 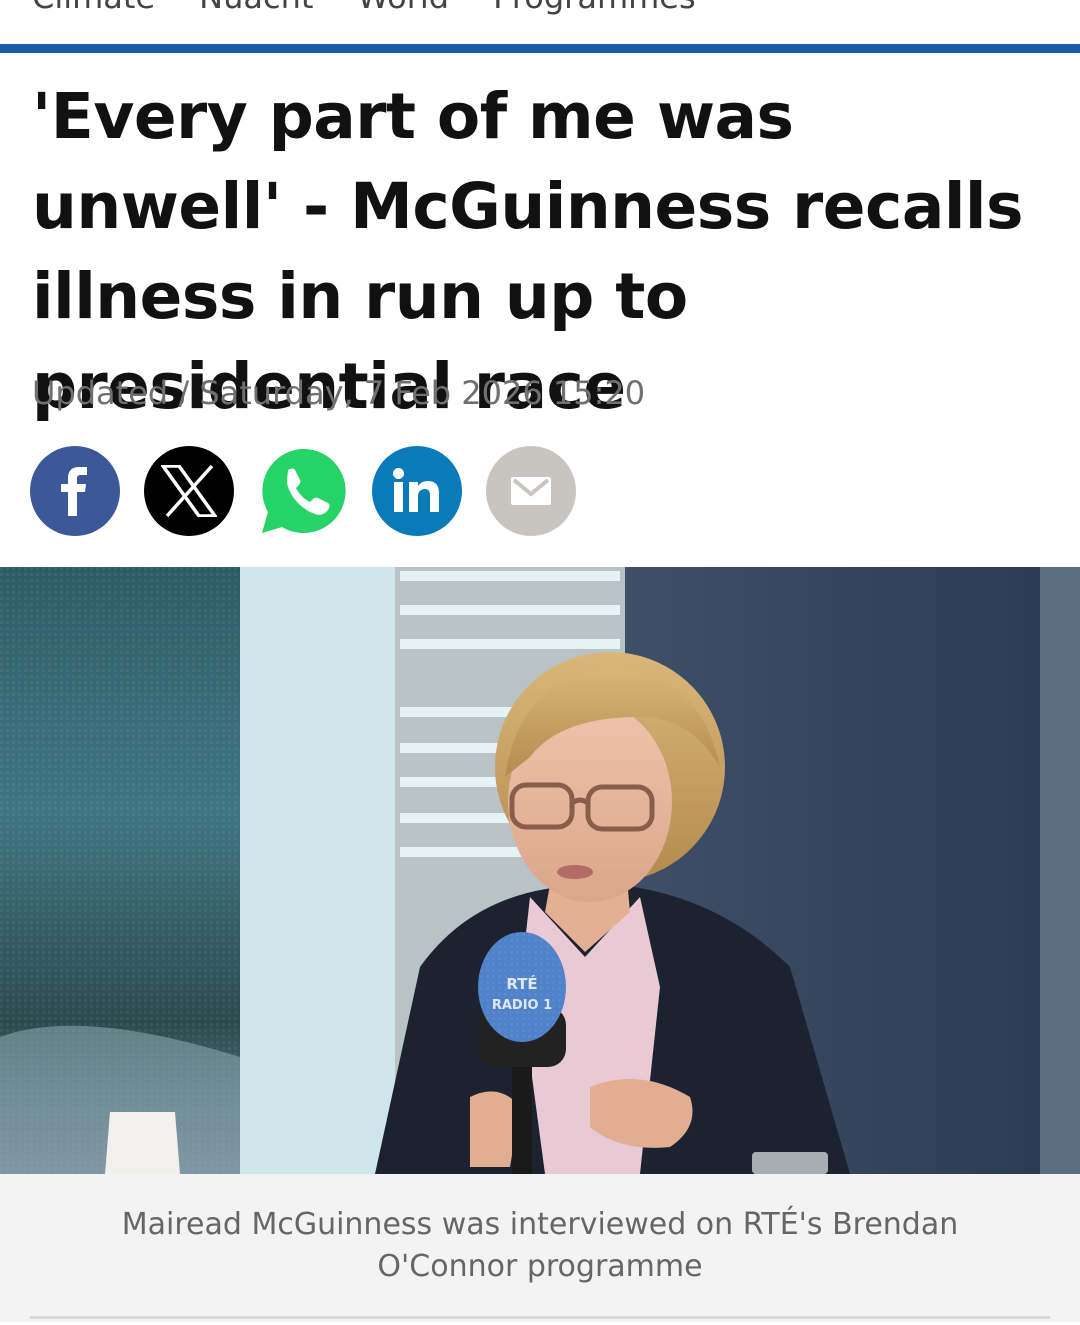 I want to click on share-x-button, so click(x=189, y=491).